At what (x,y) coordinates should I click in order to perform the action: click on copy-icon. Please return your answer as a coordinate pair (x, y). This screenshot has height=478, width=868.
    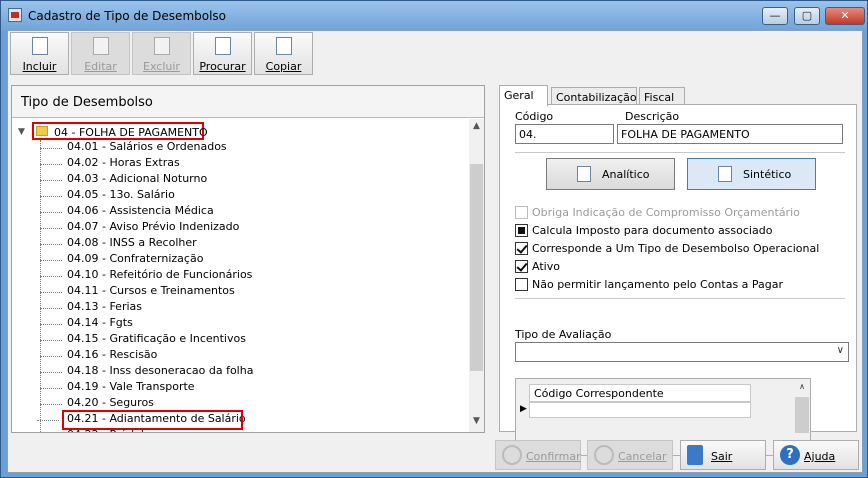
    Looking at the image, I should click on (284, 46).